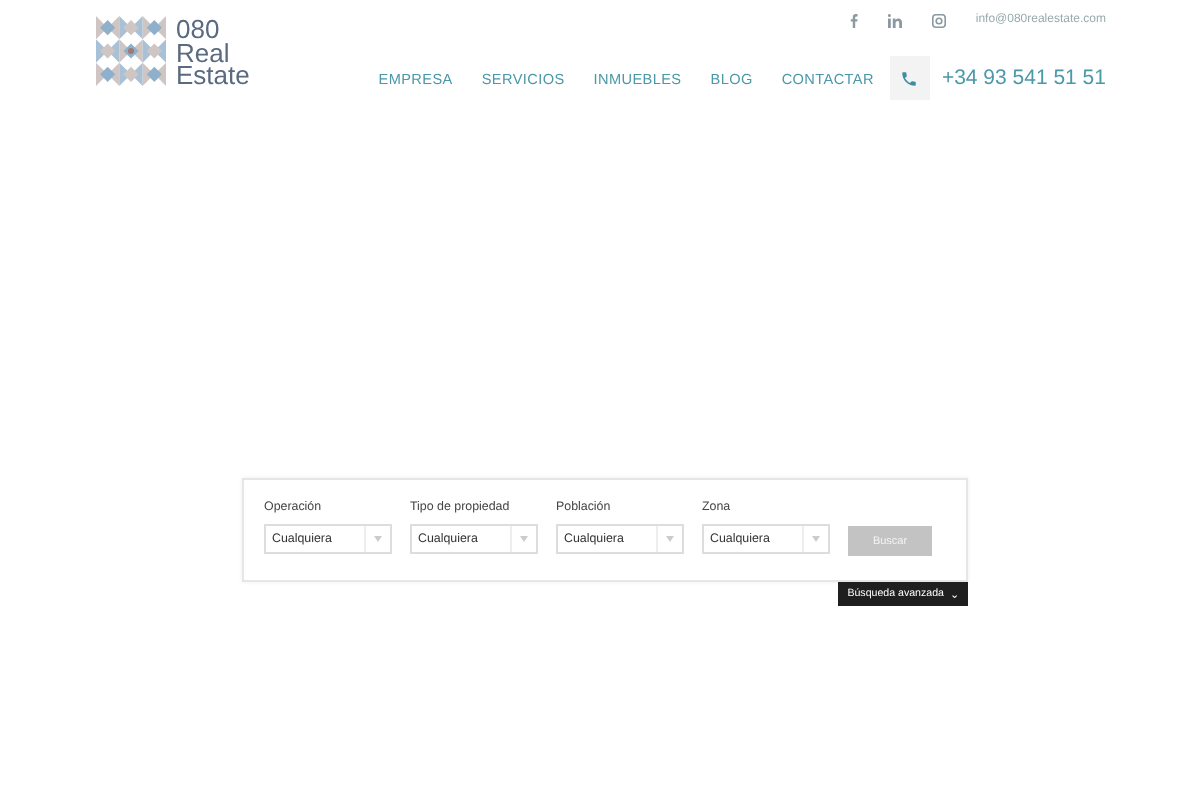  I want to click on phone-icon, so click(909, 78).